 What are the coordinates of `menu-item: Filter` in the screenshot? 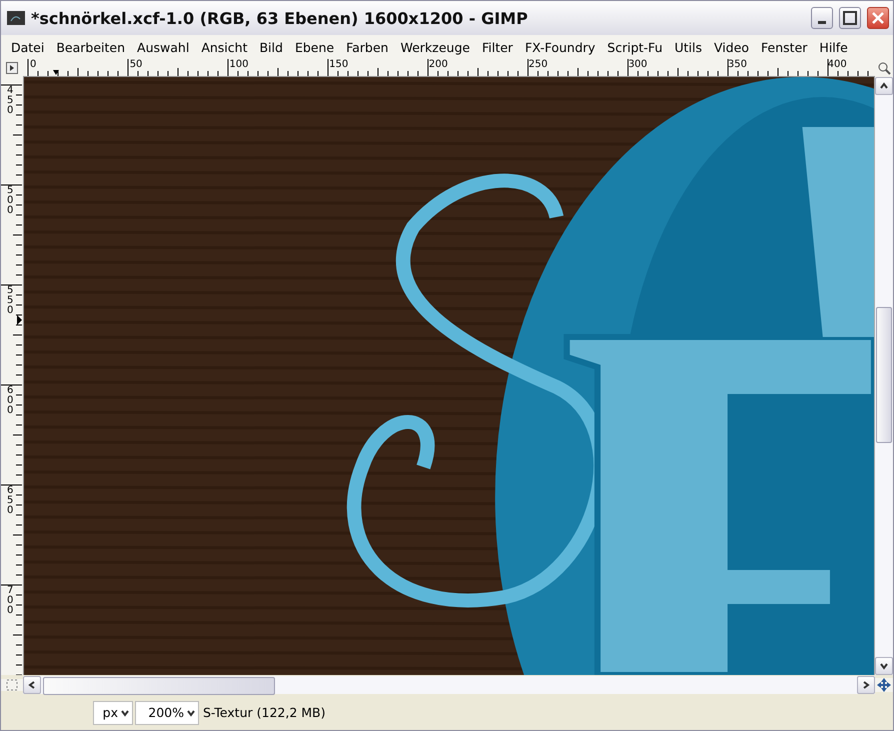 It's located at (497, 47).